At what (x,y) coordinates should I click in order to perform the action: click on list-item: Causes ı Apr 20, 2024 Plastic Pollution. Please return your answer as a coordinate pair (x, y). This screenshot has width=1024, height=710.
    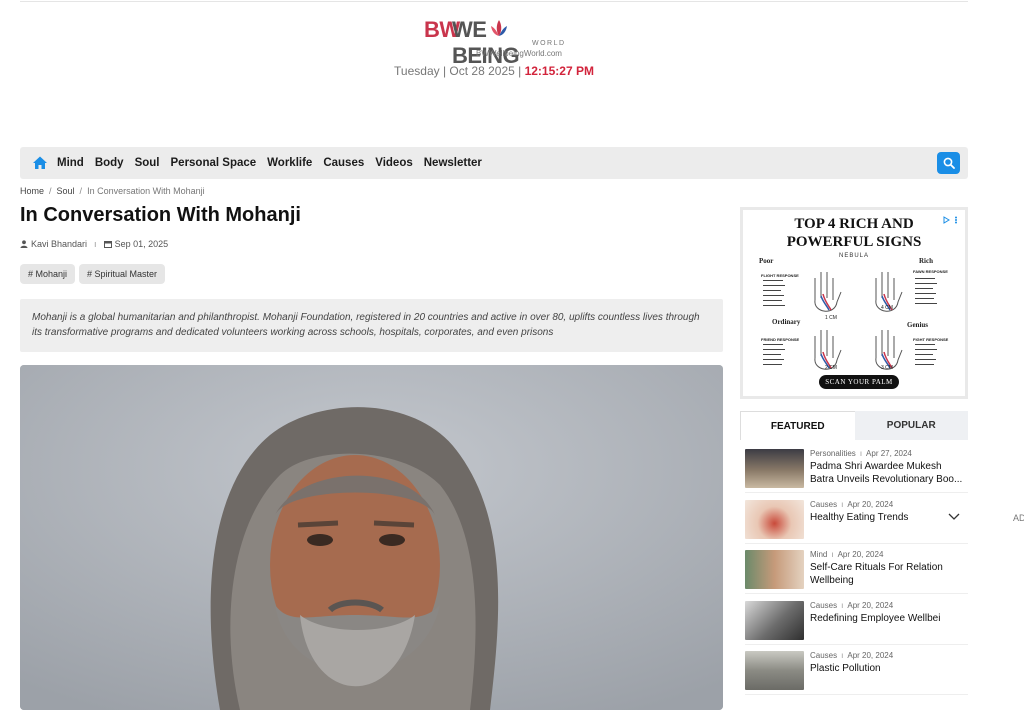
    Looking at the image, I should click on (856, 673).